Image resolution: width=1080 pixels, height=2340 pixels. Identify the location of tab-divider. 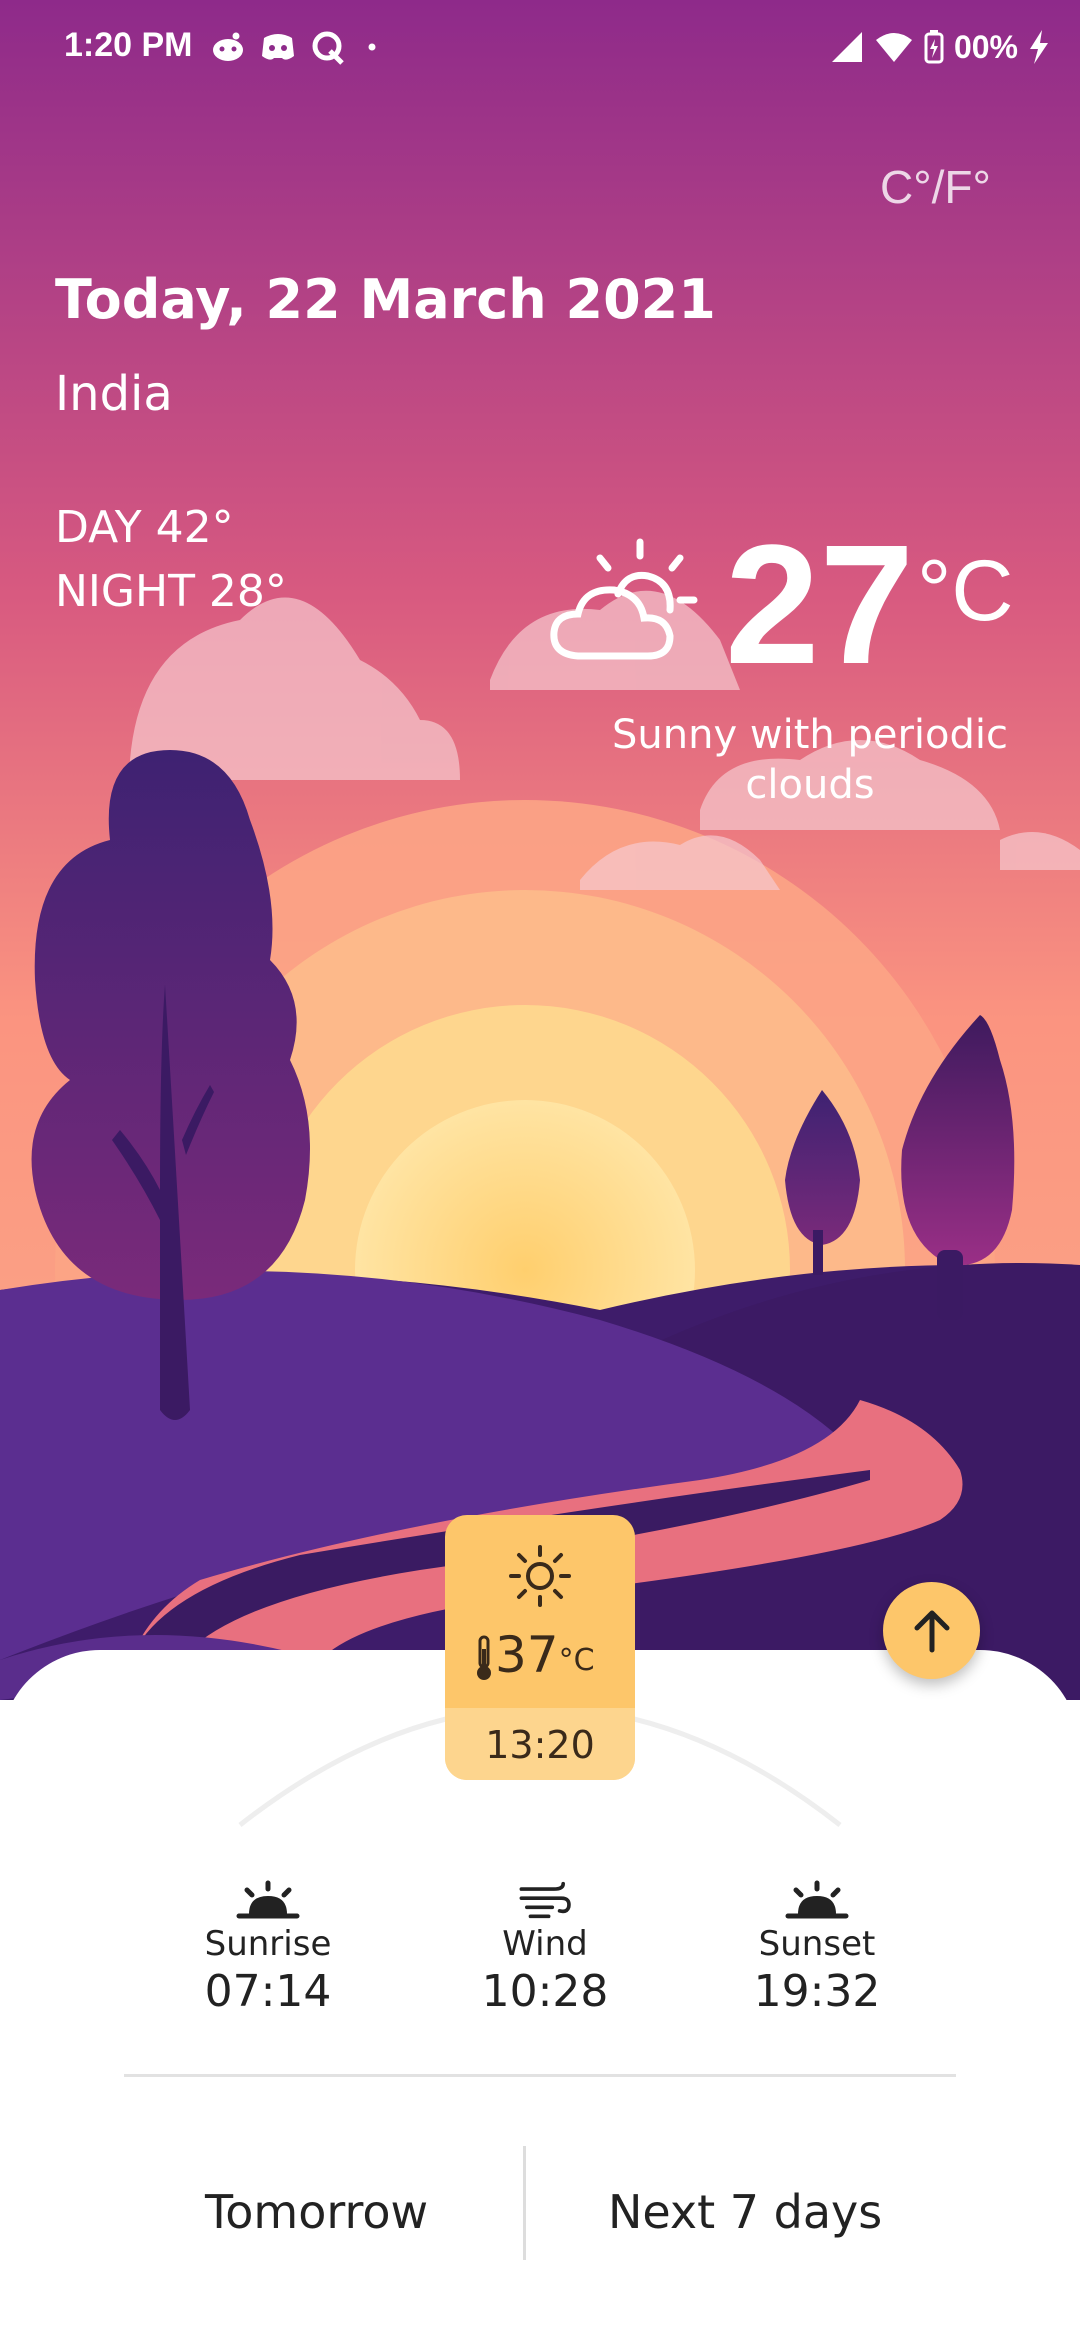
(524, 2203).